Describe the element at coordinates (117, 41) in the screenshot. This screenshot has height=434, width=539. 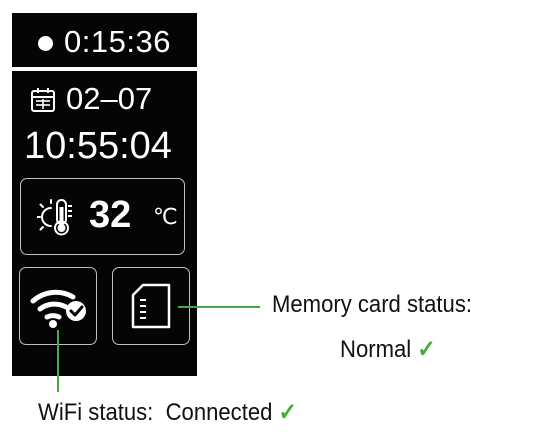
I see `recording-time: 0:15:36` at that location.